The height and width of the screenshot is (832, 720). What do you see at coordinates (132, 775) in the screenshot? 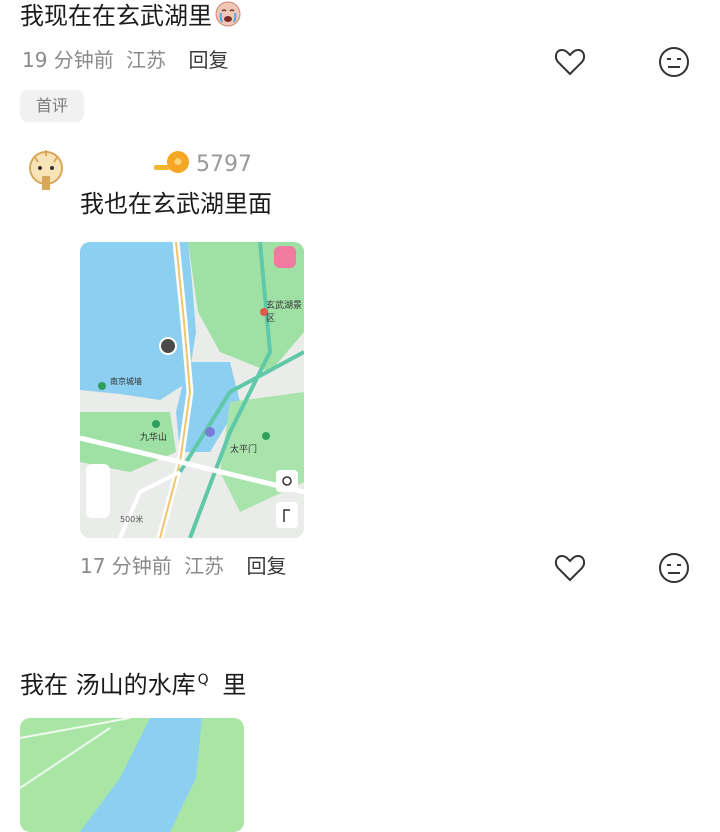
I see `map-screenshot` at bounding box center [132, 775].